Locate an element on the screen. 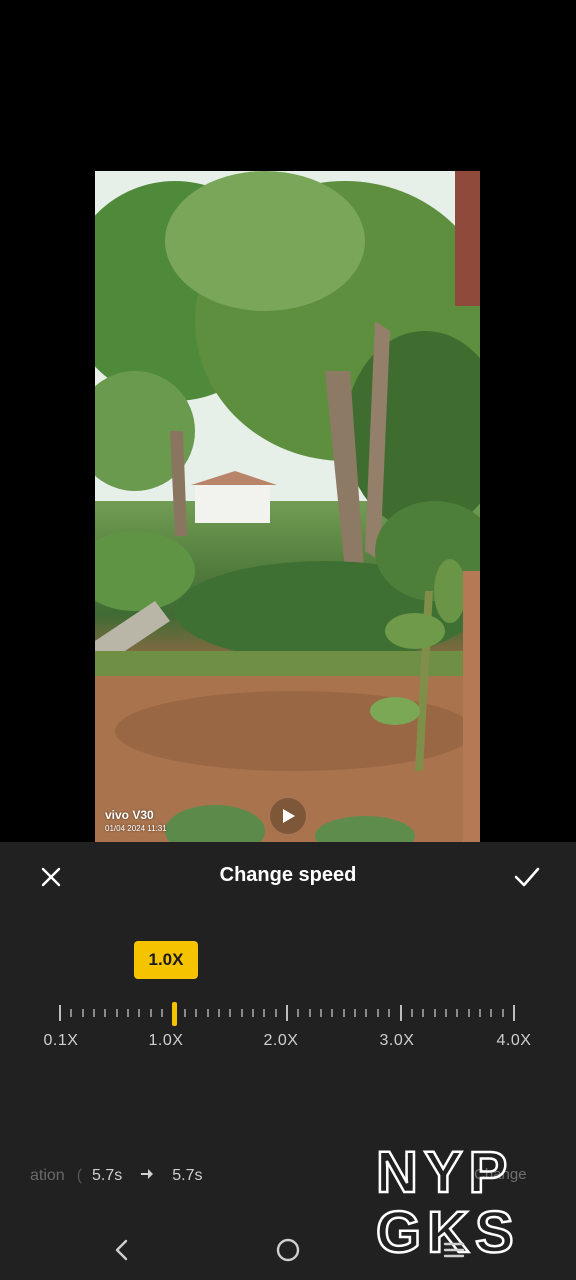 The image size is (576, 1280). duration-to: 5.7s is located at coordinates (187, 1175).